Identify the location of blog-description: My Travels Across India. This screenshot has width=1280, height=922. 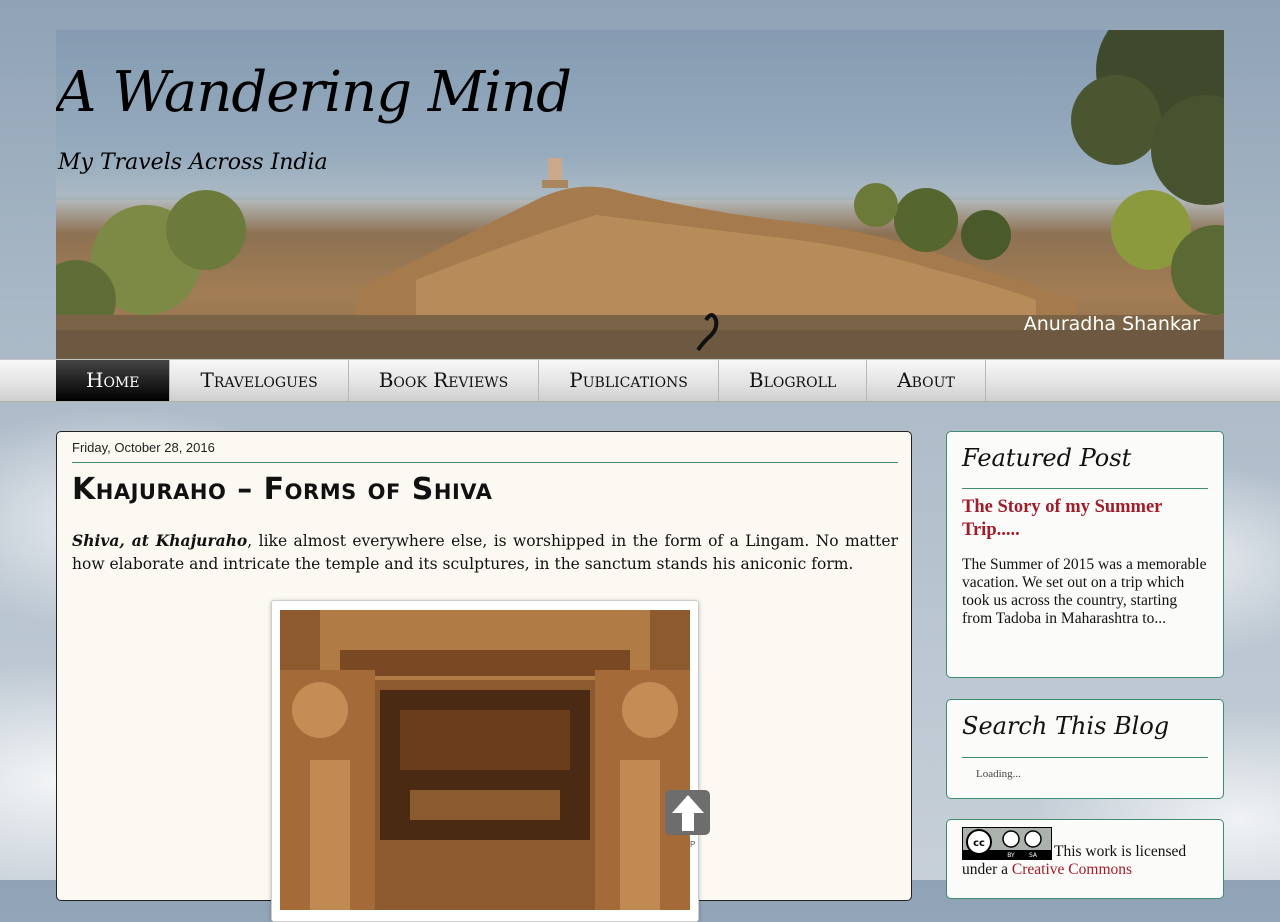
(193, 162).